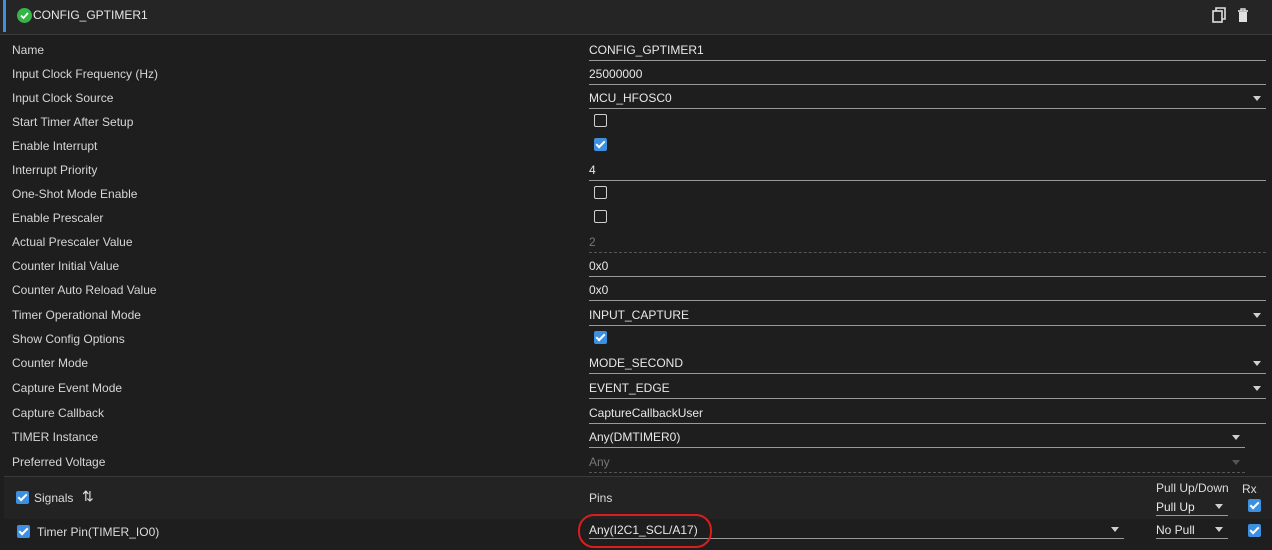 This screenshot has width=1272, height=550. I want to click on row-op-mode: Timer Operational Mode INPUT_CAPTURE, so click(636, 315).